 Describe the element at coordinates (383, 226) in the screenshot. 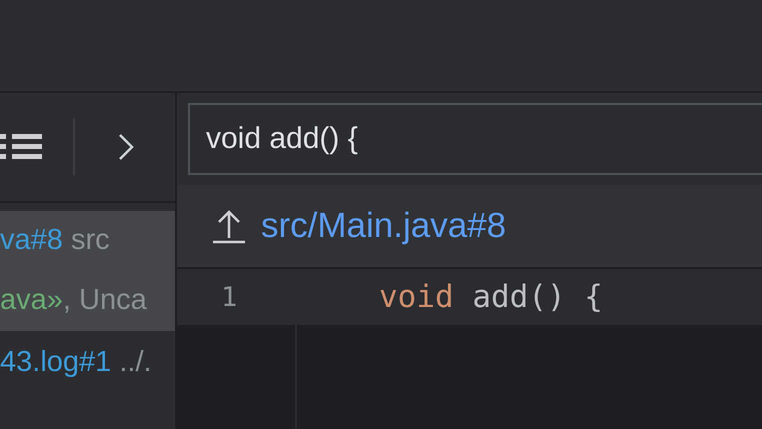

I see `file-path-link: src/Main.java#8` at that location.